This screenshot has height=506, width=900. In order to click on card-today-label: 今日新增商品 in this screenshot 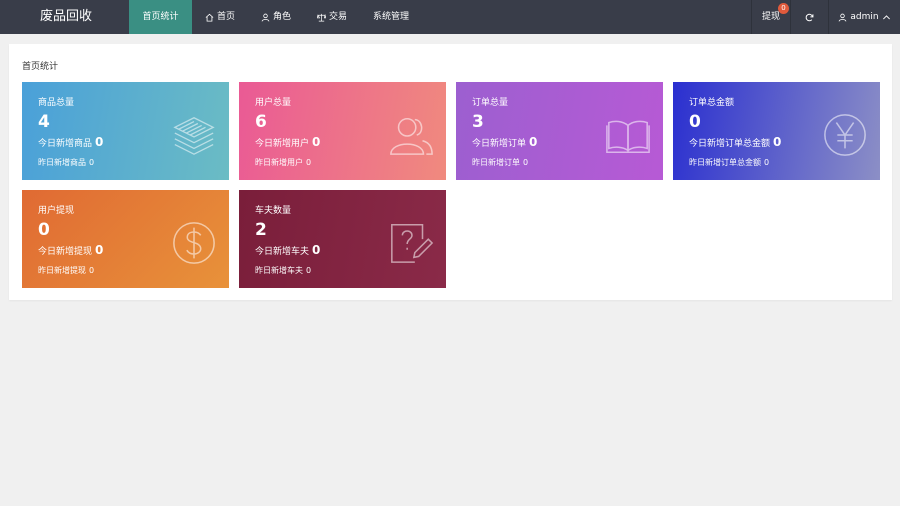, I will do `click(65, 144)`.